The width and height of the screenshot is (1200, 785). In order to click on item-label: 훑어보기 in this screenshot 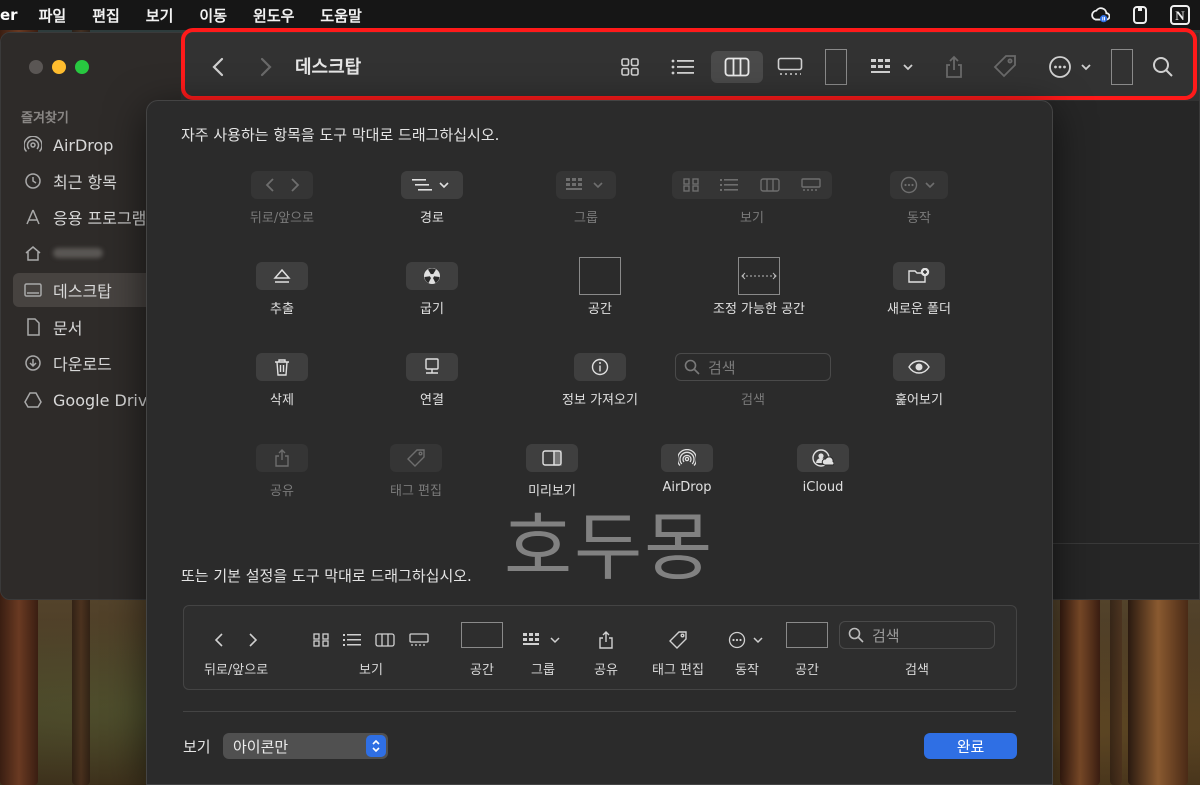, I will do `click(919, 400)`.